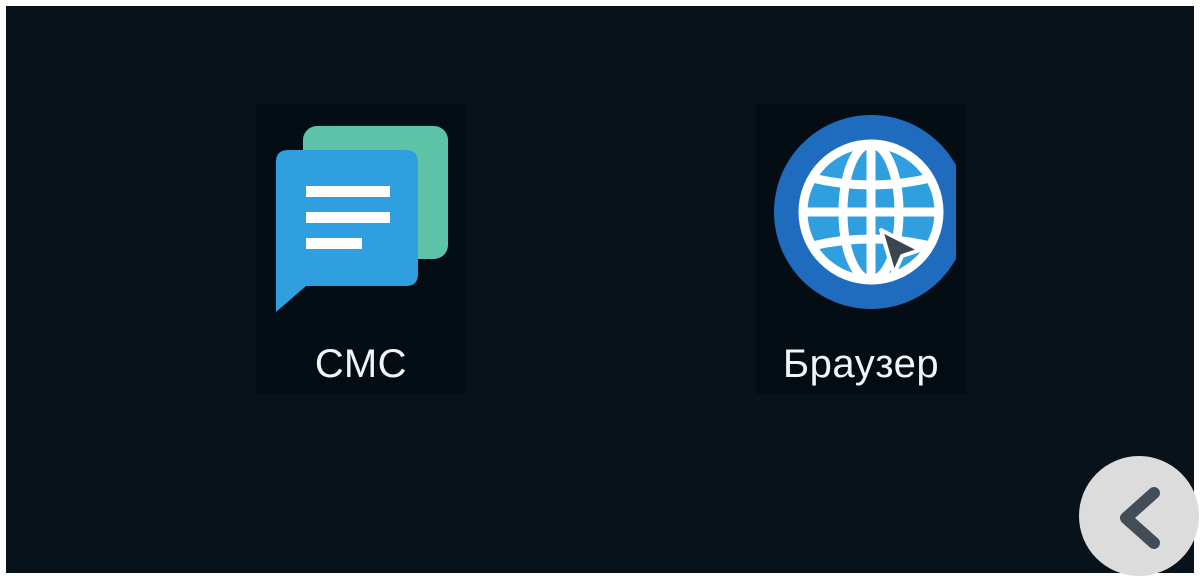 Image resolution: width=1200 pixels, height=576 pixels. I want to click on globe-cursor-icon, so click(865, 212).